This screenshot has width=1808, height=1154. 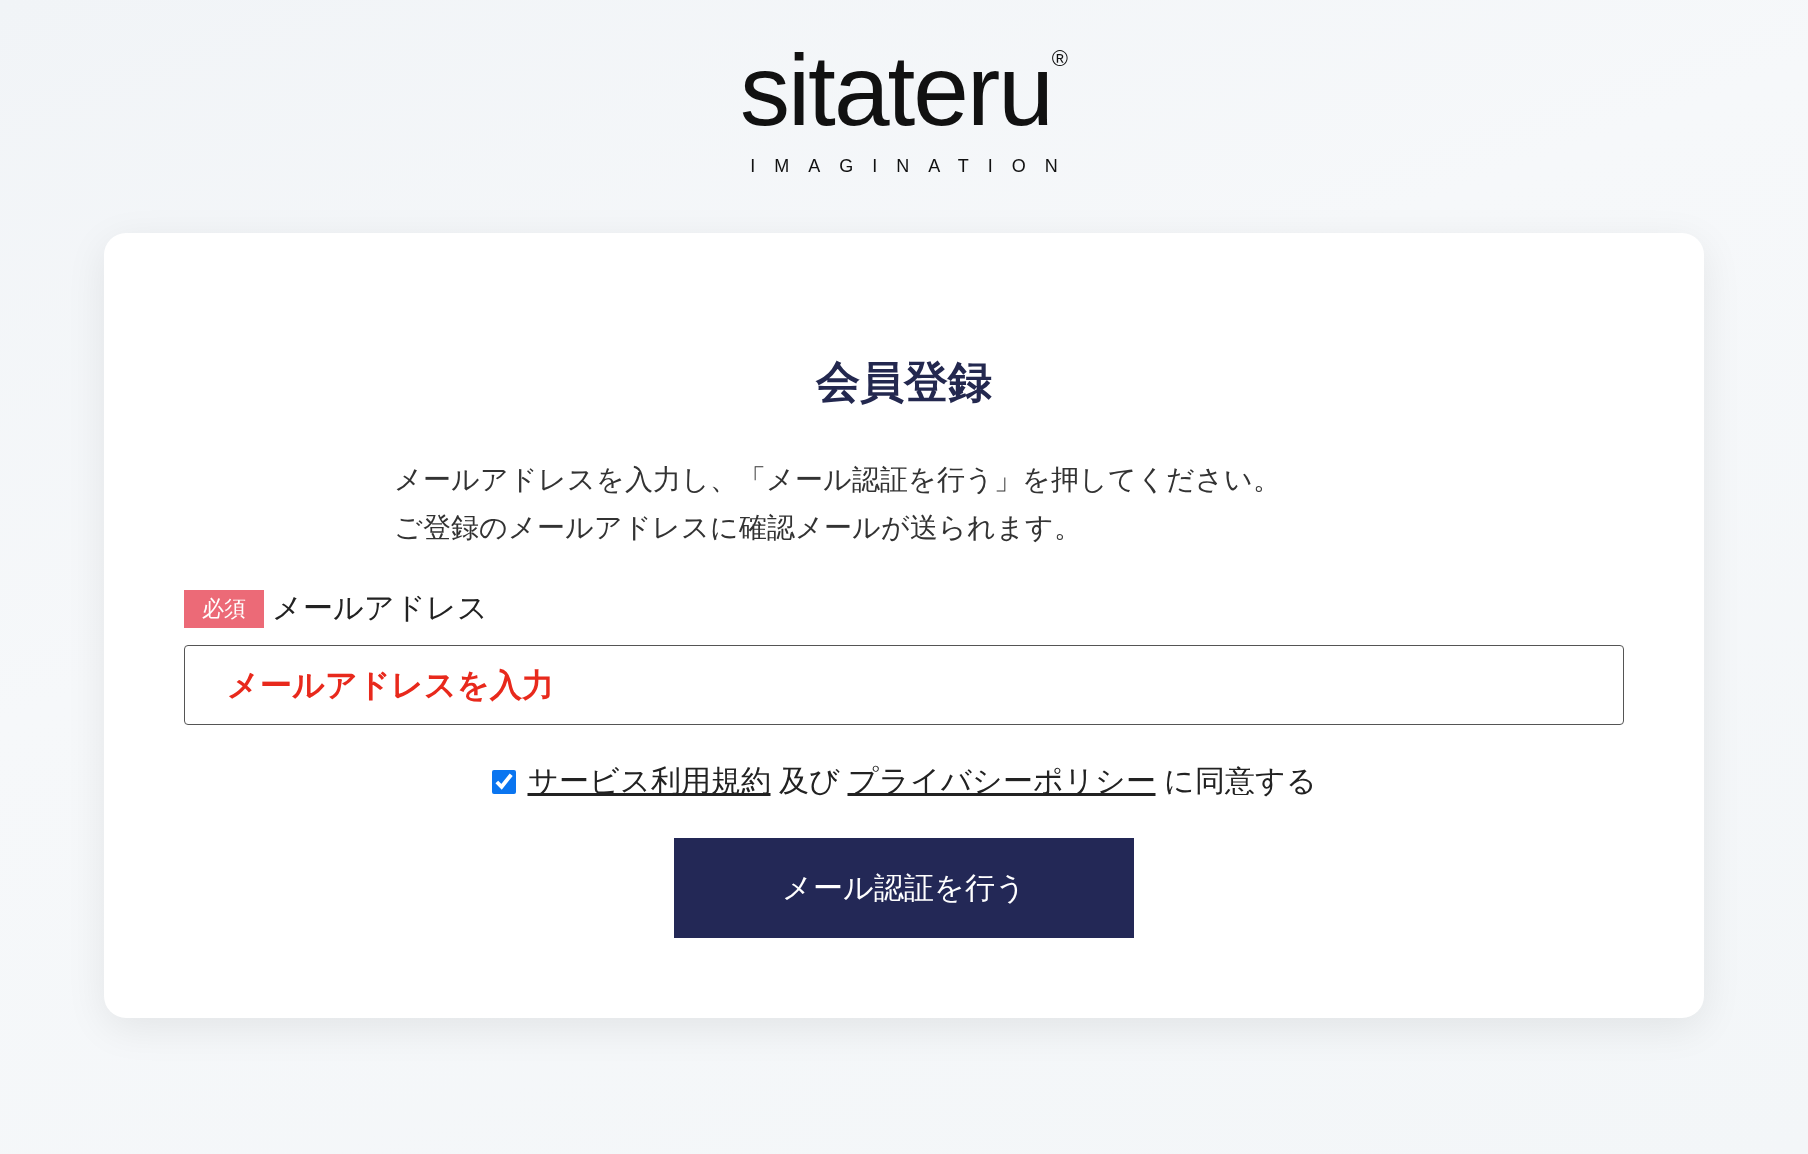 I want to click on privacy-link: プライバシーポリシー, so click(x=1001, y=781).